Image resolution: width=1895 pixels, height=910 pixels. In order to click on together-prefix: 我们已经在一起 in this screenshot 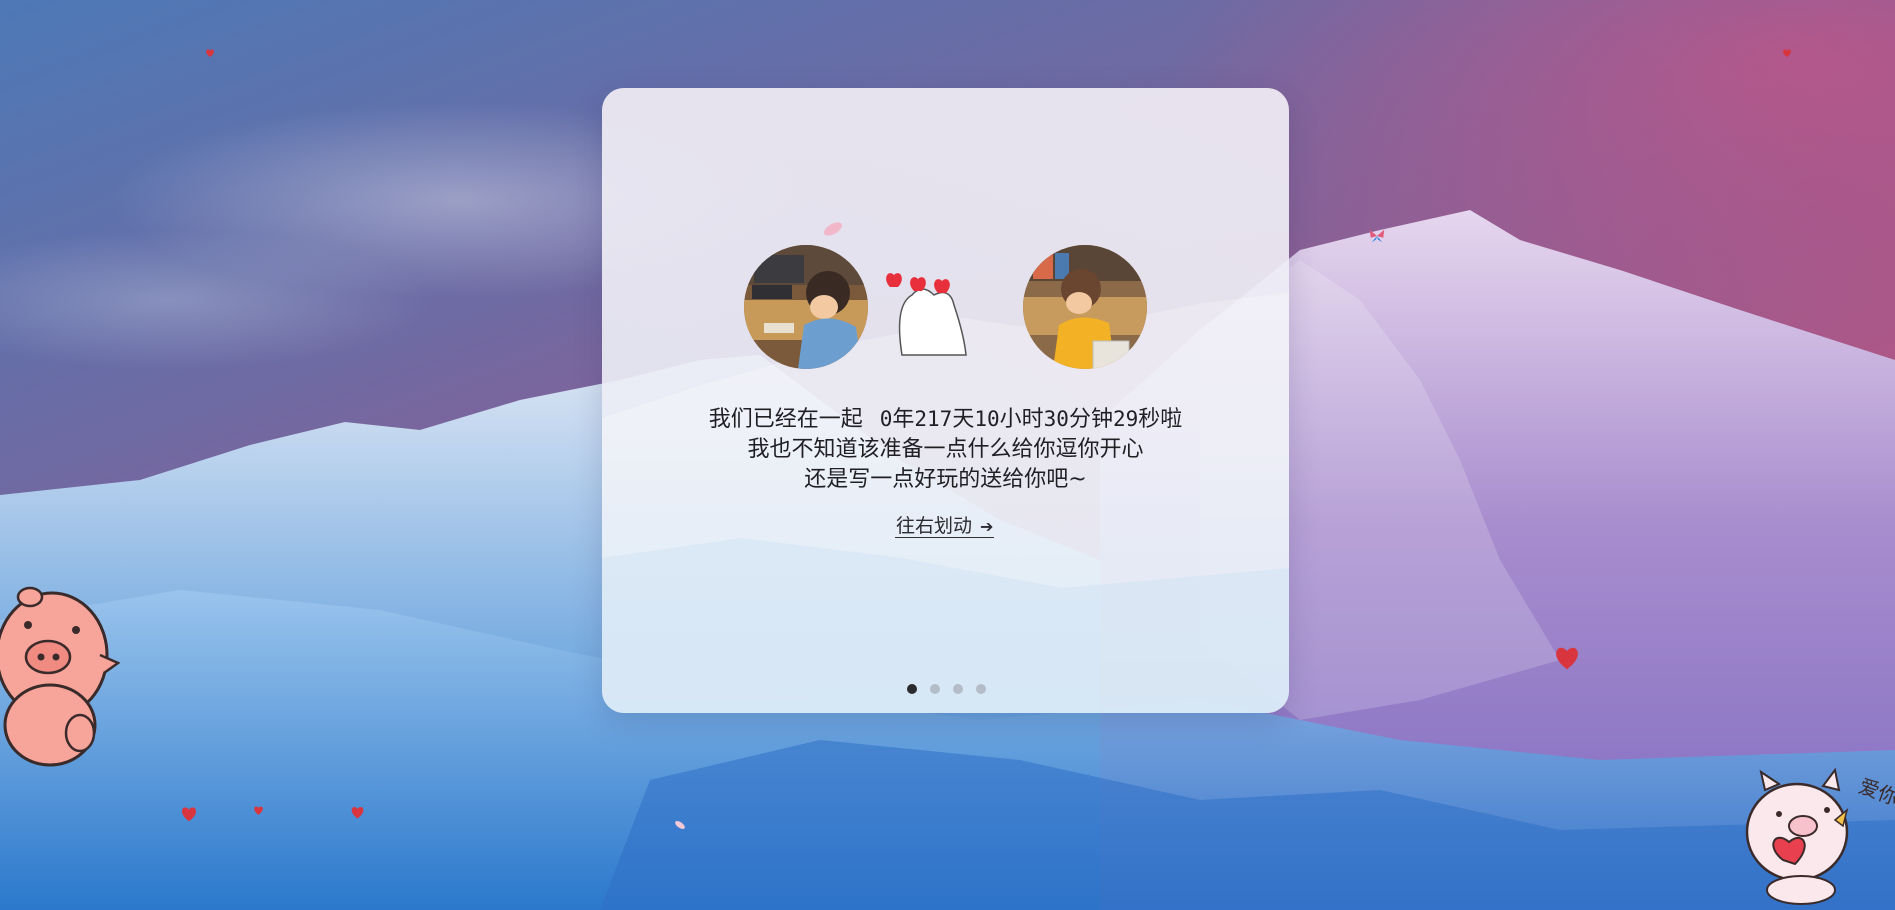, I will do `click(785, 419)`.